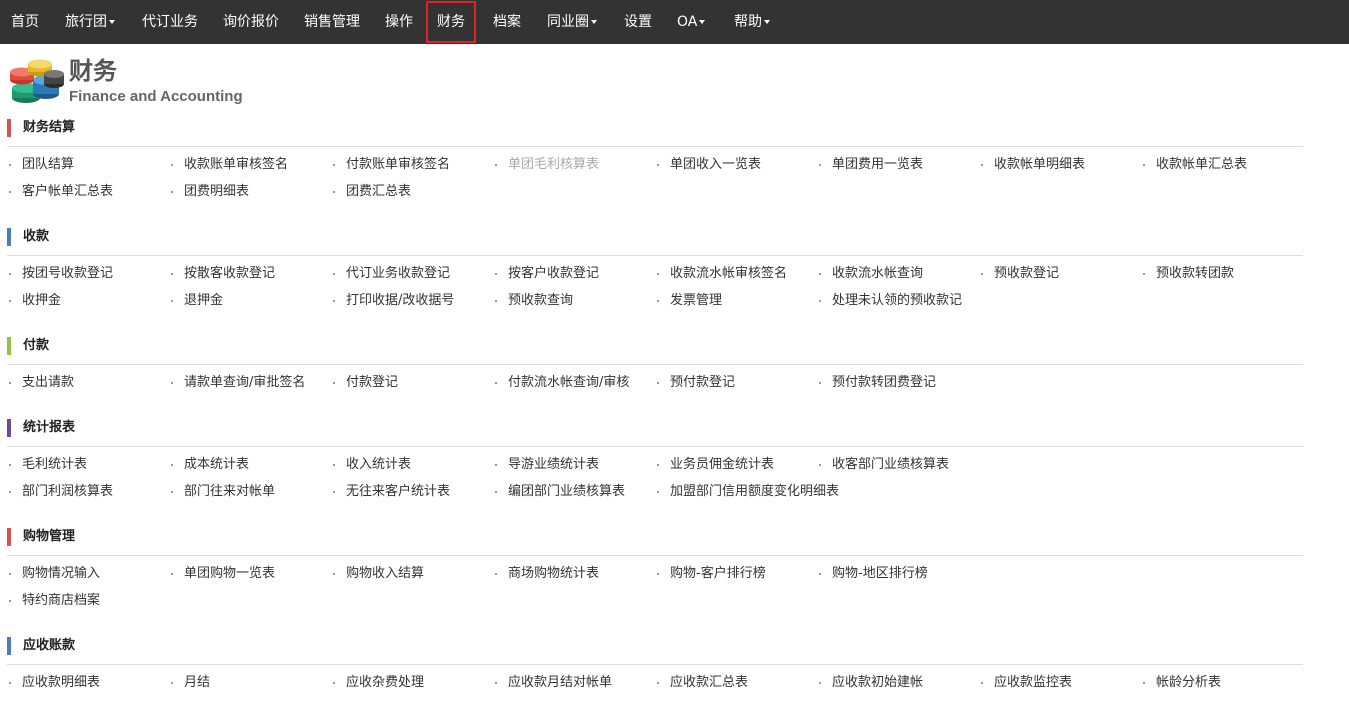 The height and width of the screenshot is (705, 1349). I want to click on finance-link: 应收杂费处理, so click(378, 683).